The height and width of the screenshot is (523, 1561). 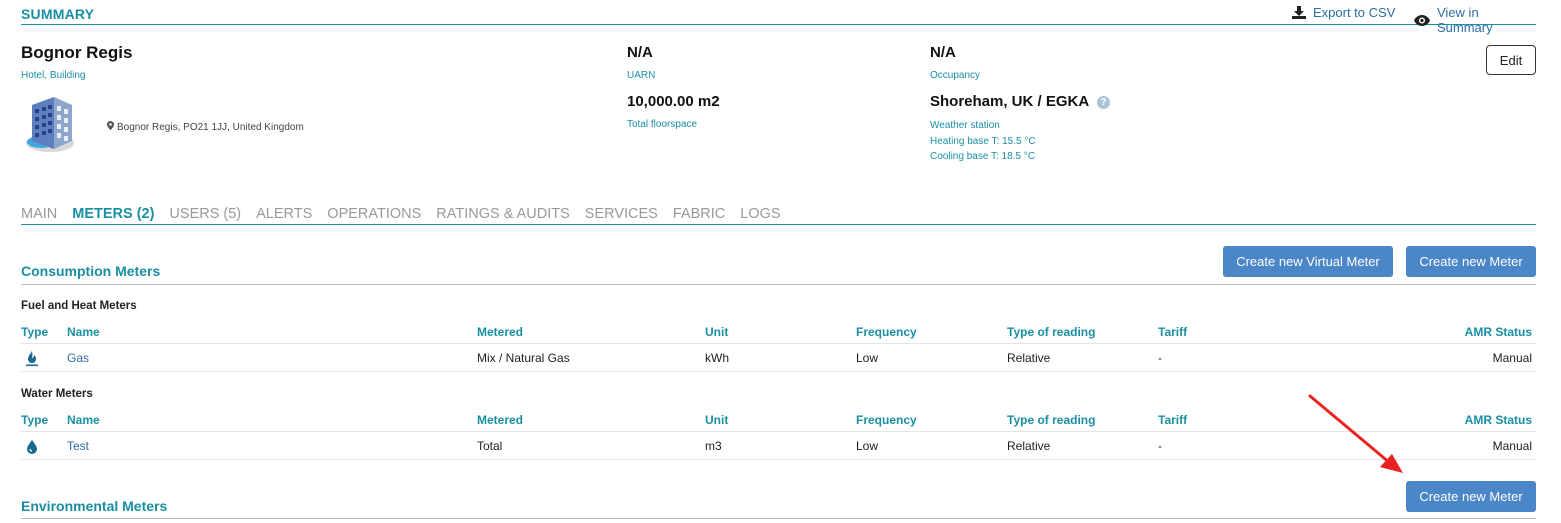 I want to click on view-in-summary-link: View in Summary, so click(x=1475, y=20).